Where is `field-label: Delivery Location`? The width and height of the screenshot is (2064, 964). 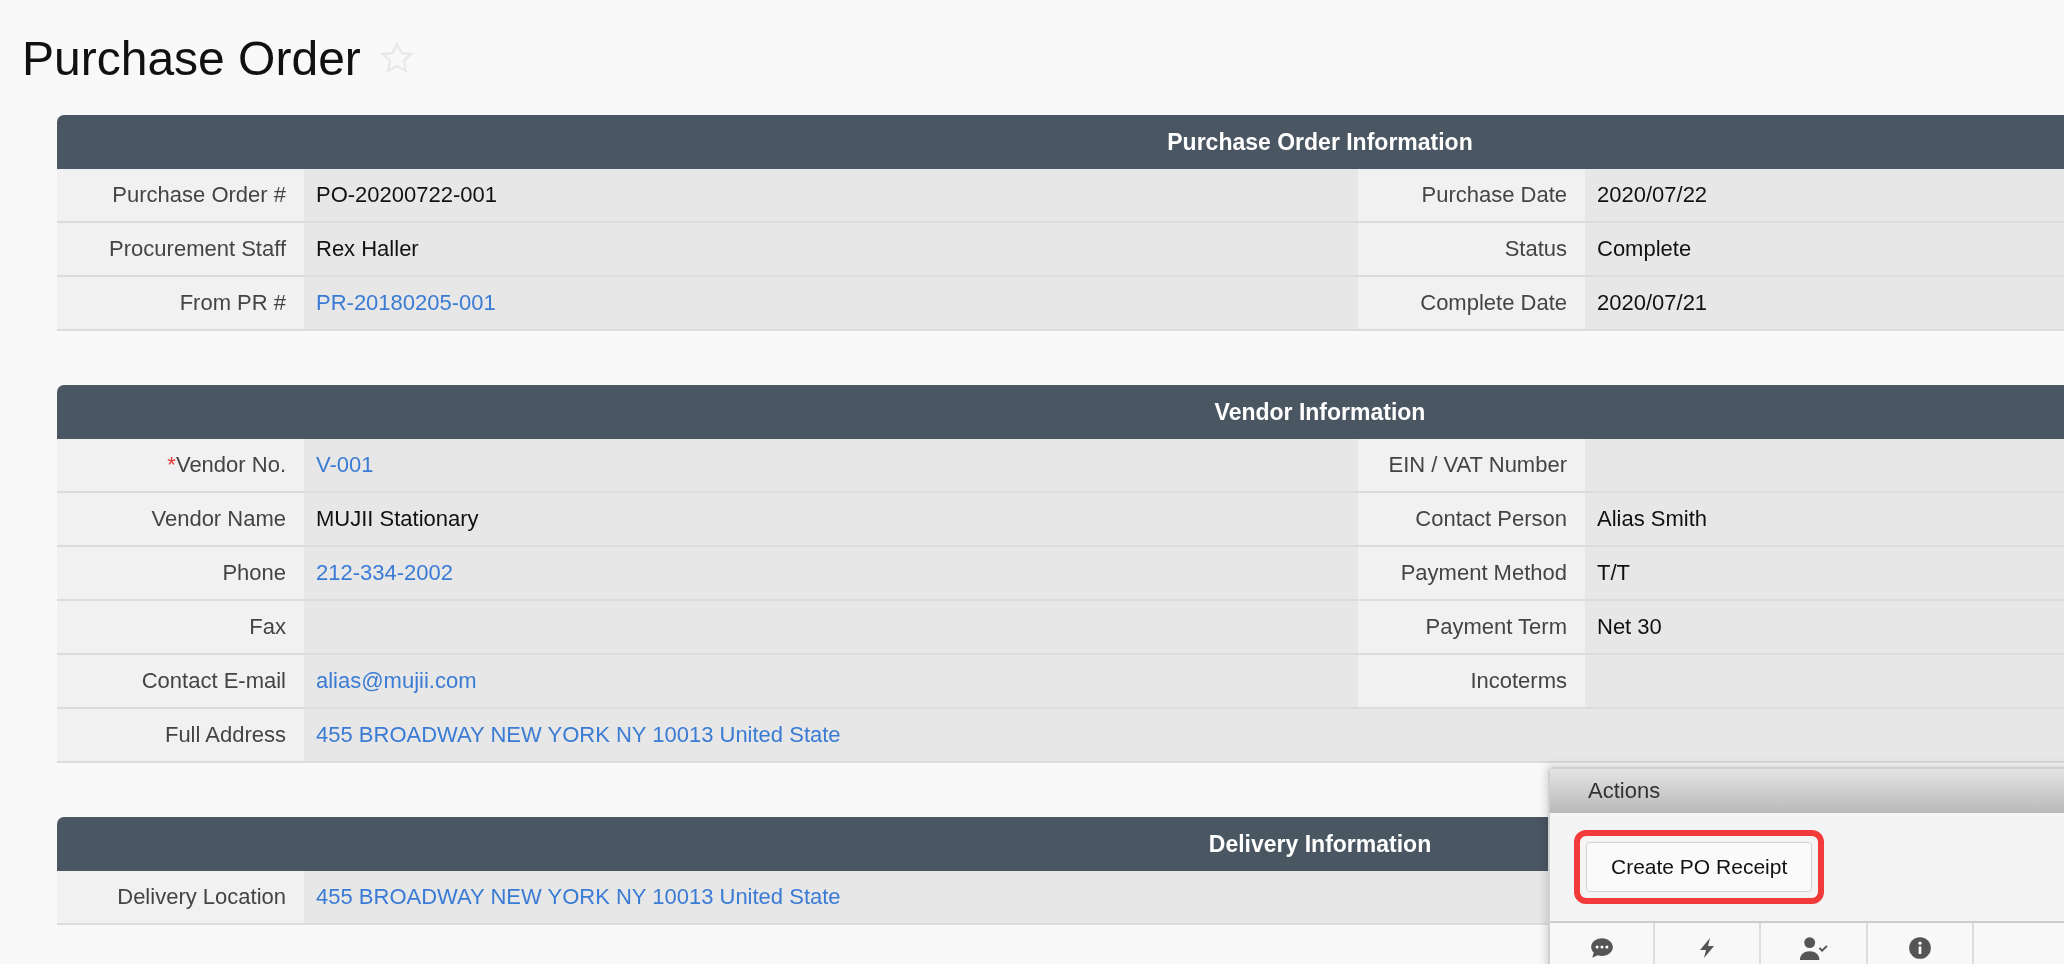 field-label: Delivery Location is located at coordinates (180, 897).